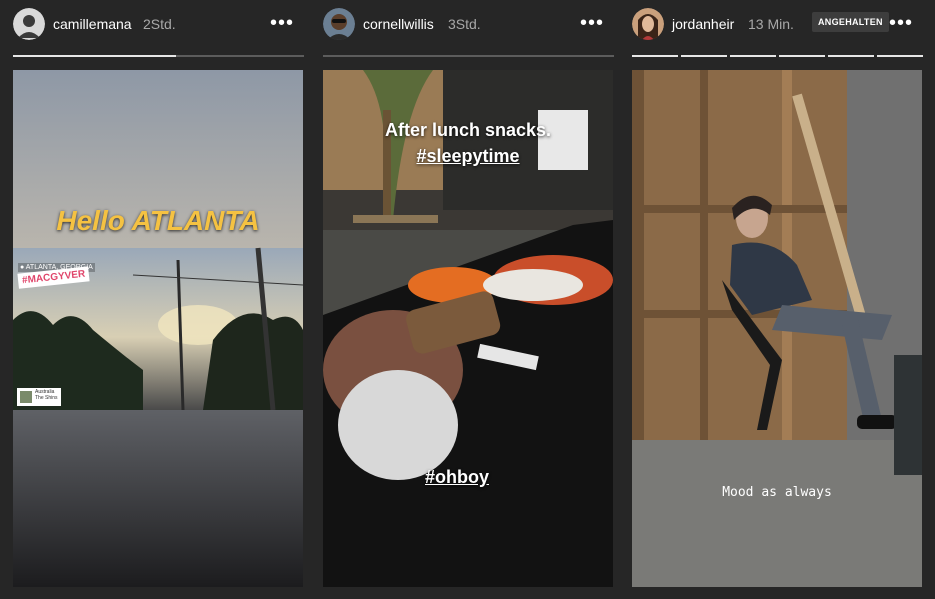 This screenshot has width=935, height=599. I want to click on story-header: cornellwillis 3Std. •••, so click(468, 24).